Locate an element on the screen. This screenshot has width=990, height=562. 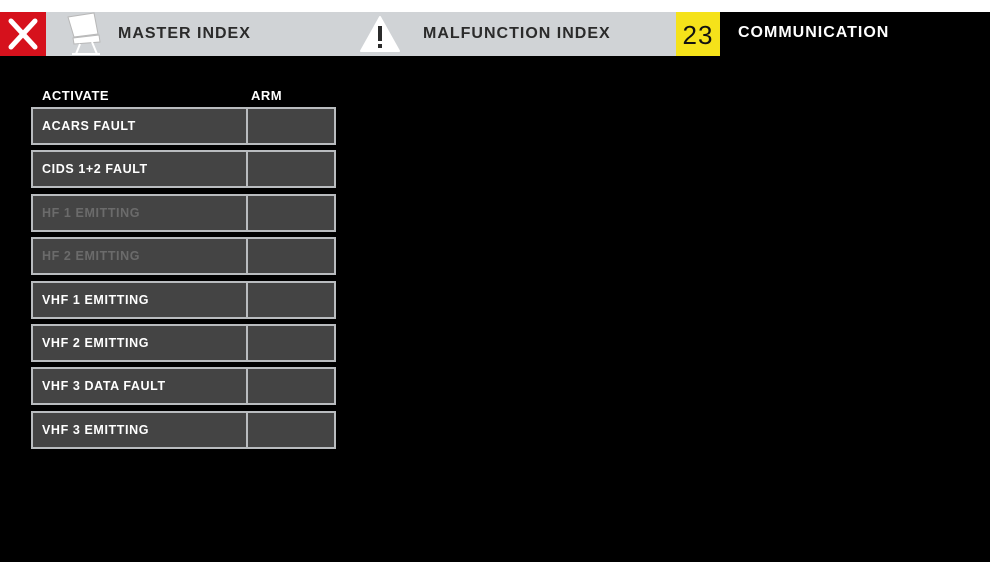
close-x-icon is located at coordinates (23, 34).